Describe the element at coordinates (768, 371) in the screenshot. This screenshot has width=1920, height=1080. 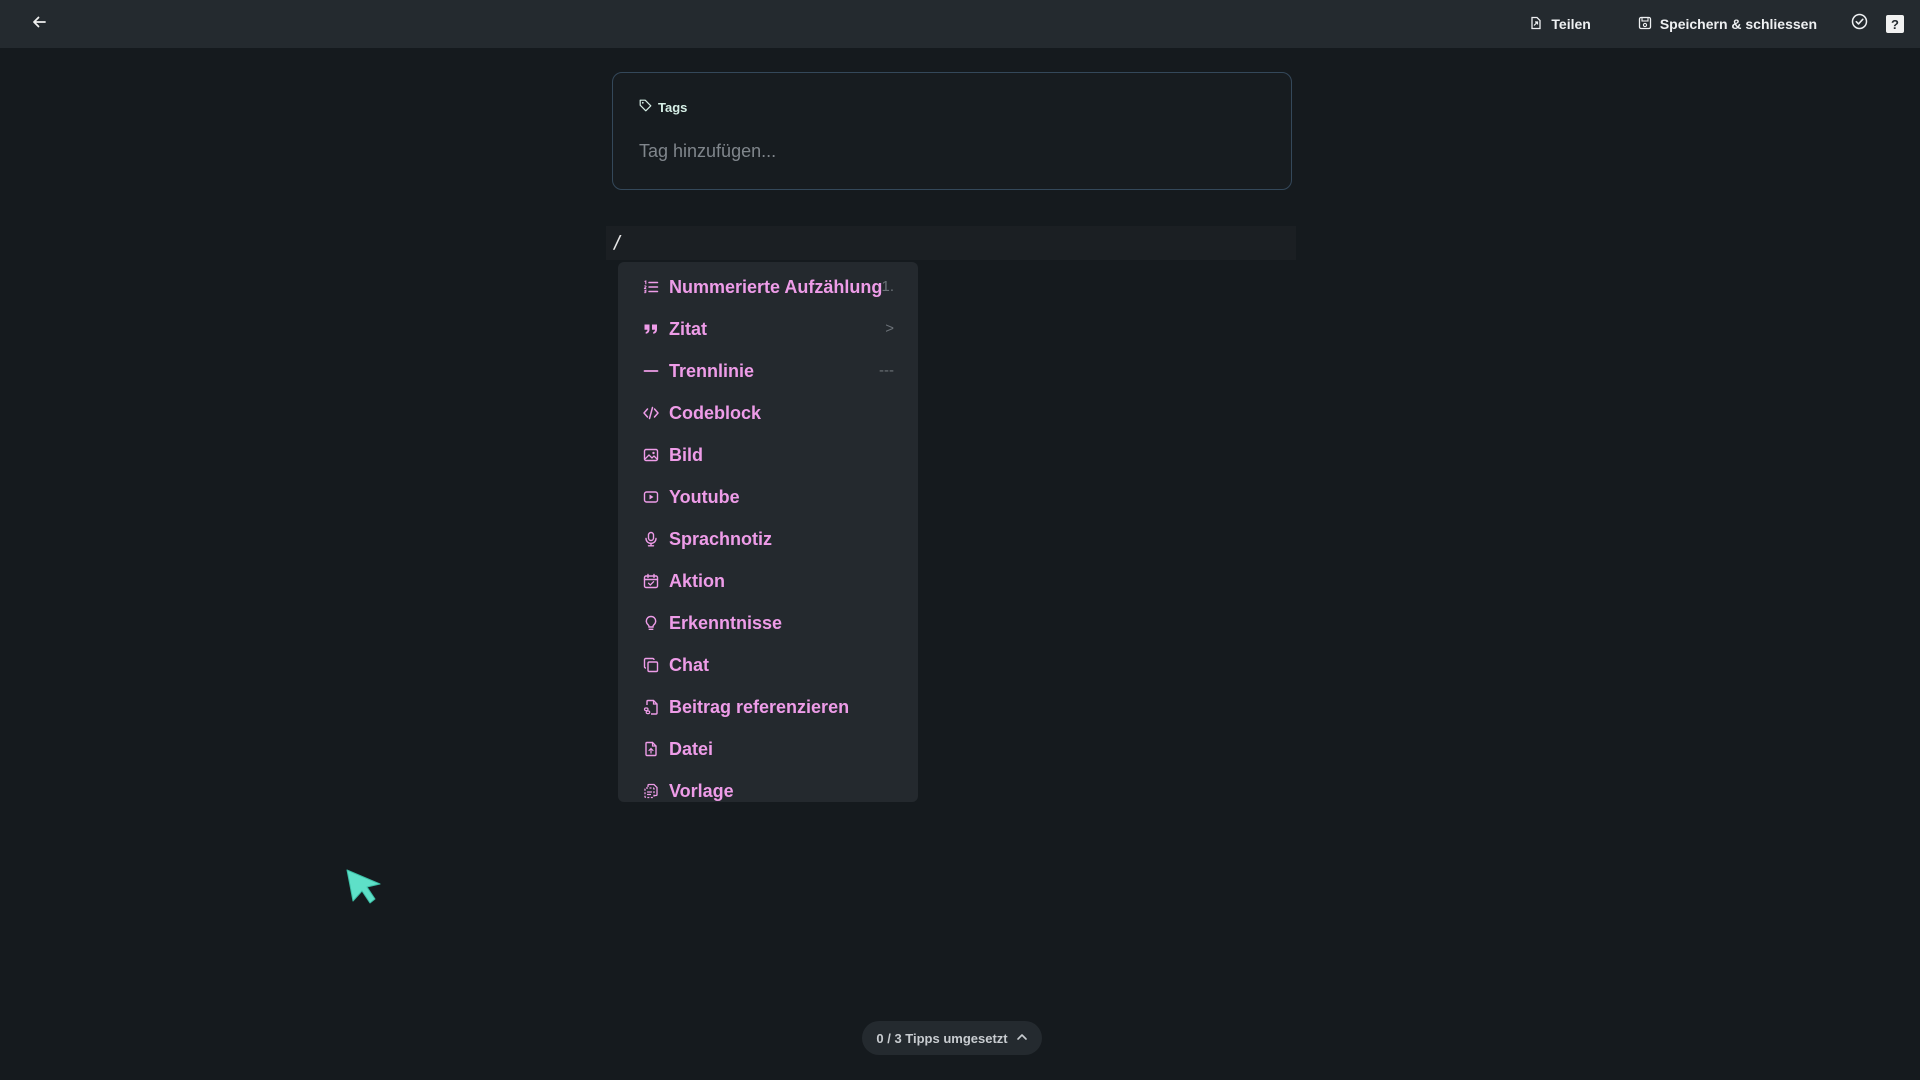
I see `menu-item-divider: Trennlinie ---` at that location.